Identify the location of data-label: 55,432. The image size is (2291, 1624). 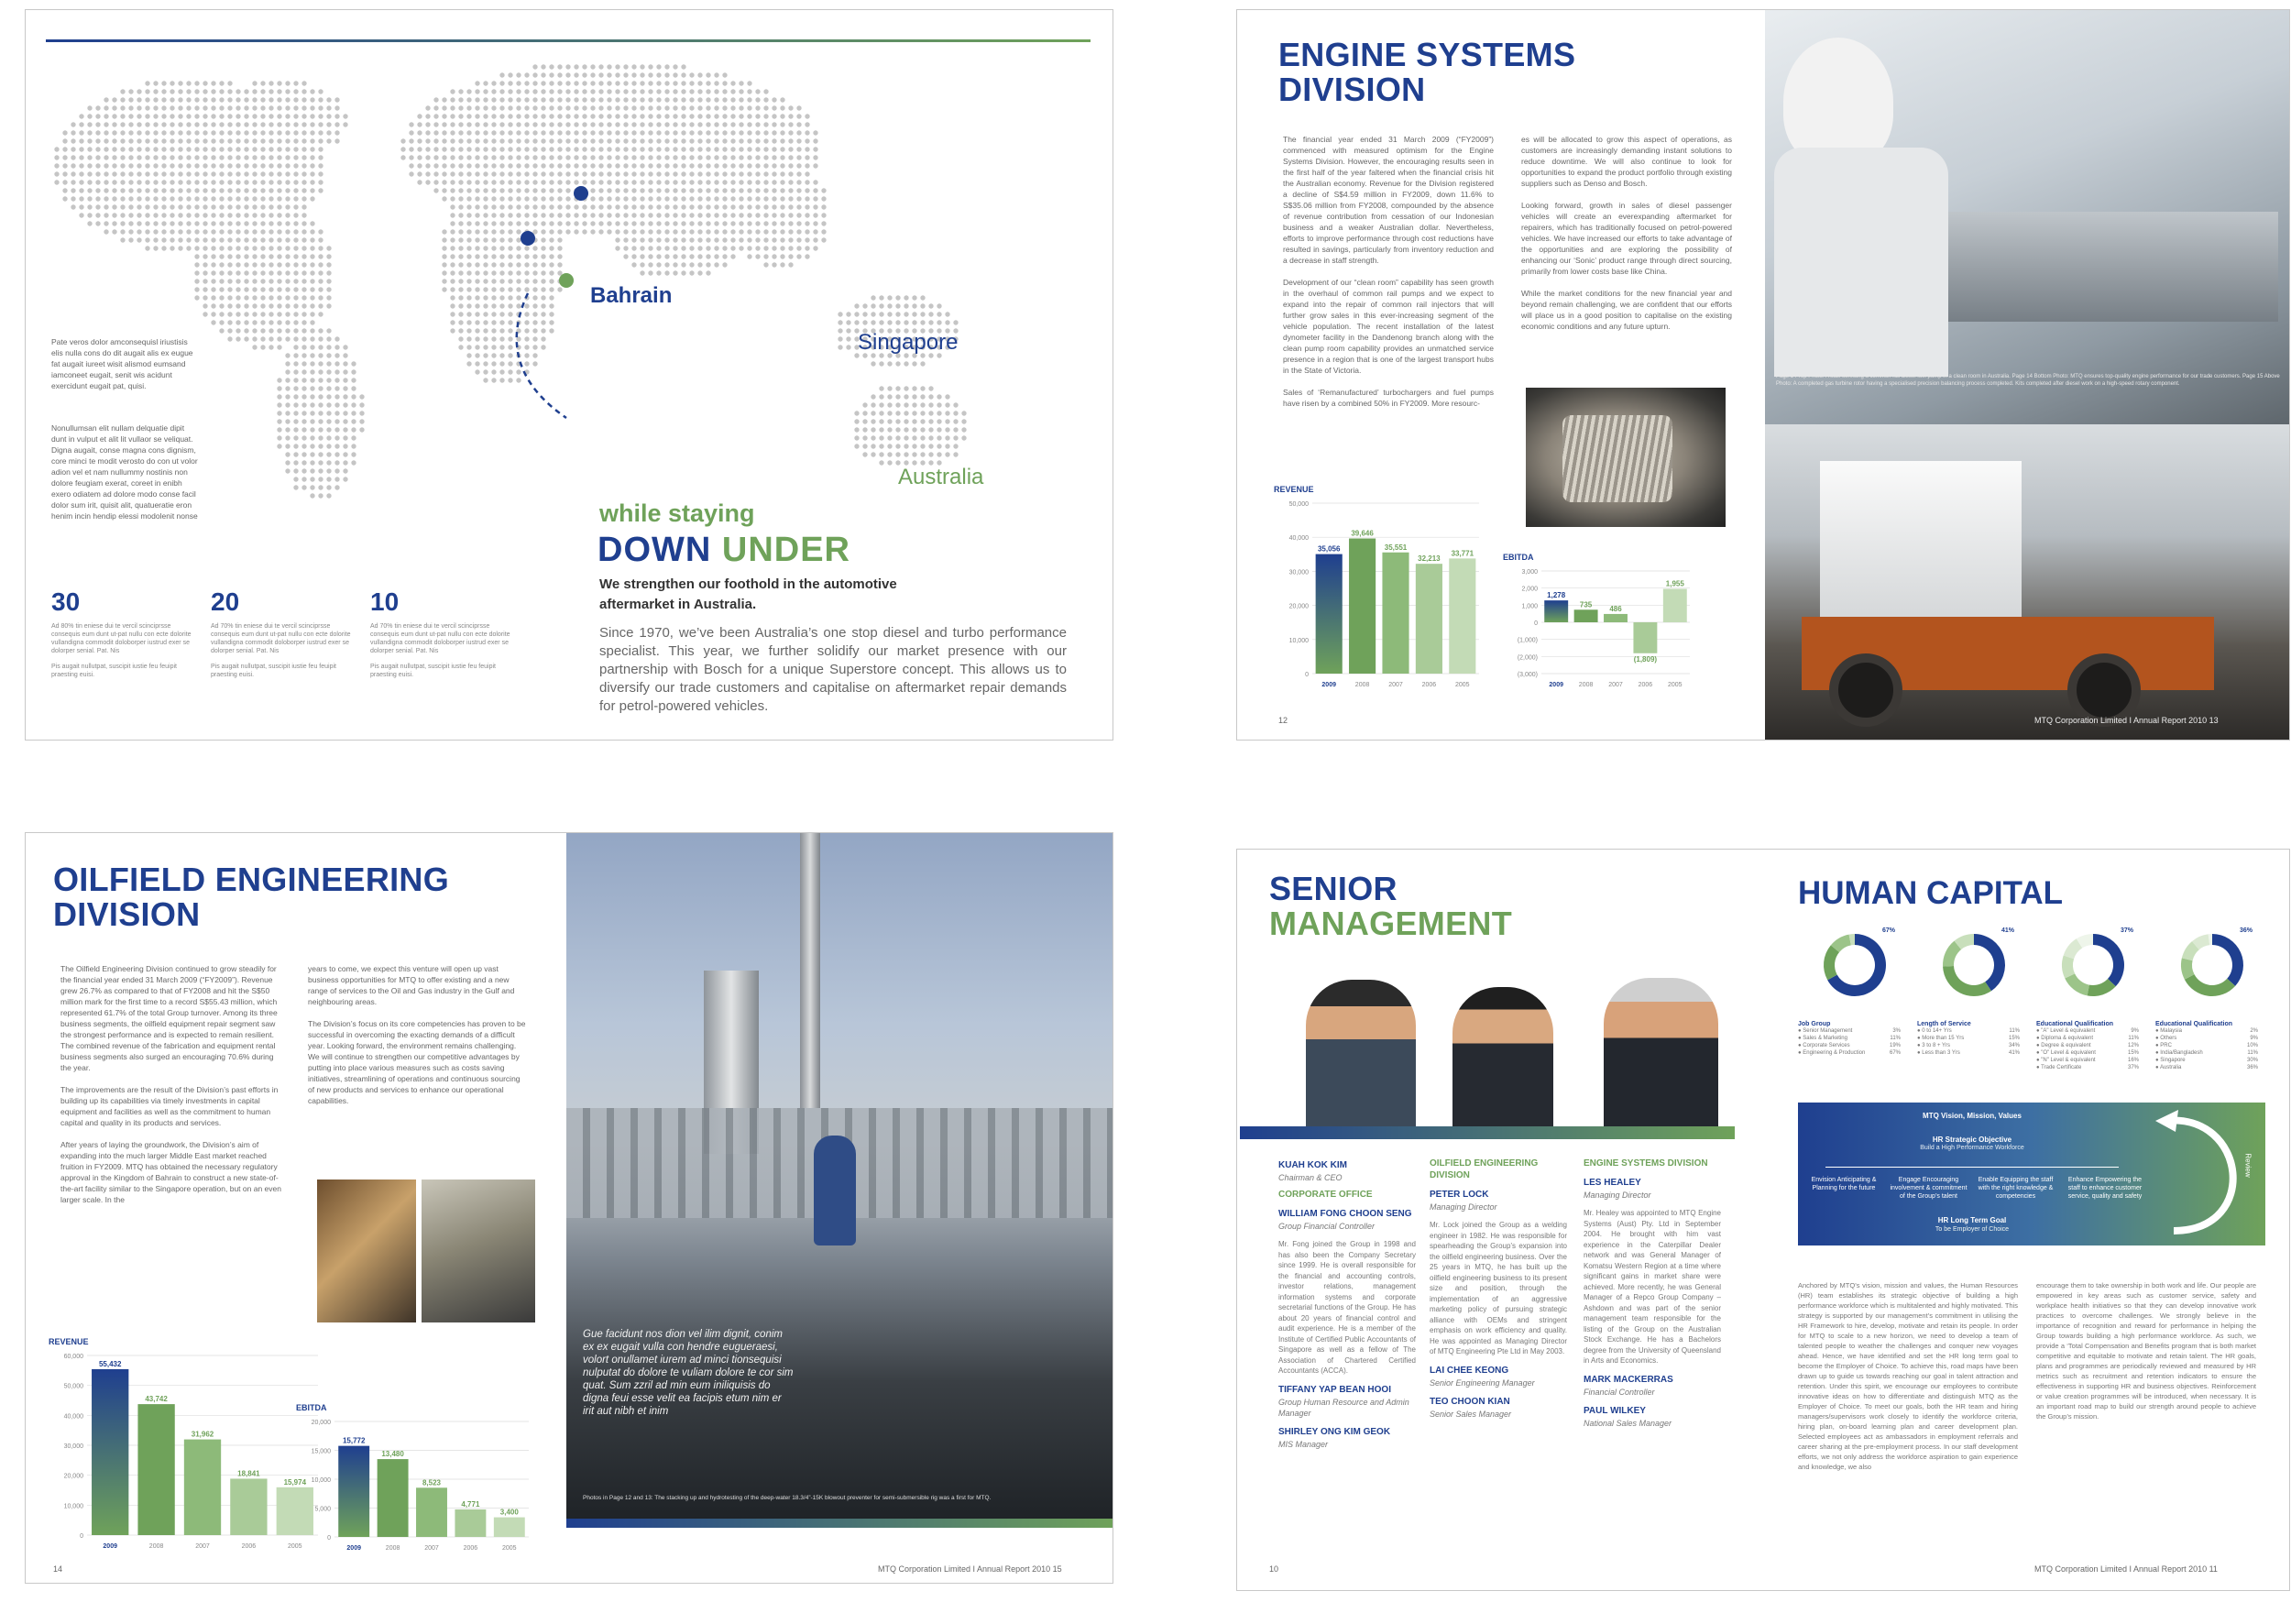
(110, 1364).